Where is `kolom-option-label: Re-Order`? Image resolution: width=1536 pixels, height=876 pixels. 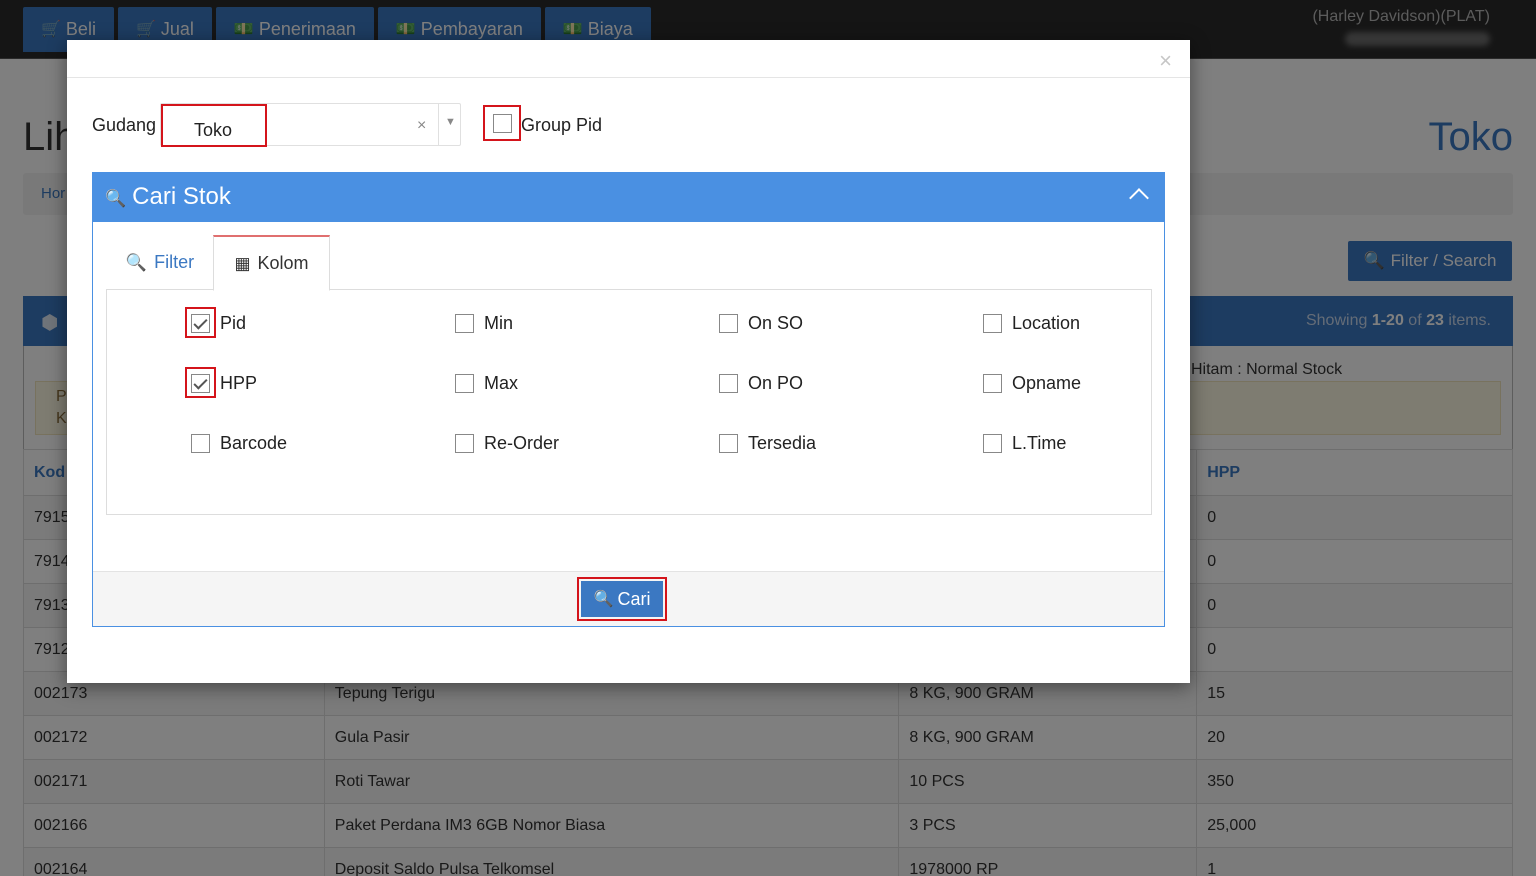 kolom-option-label: Re-Order is located at coordinates (522, 443).